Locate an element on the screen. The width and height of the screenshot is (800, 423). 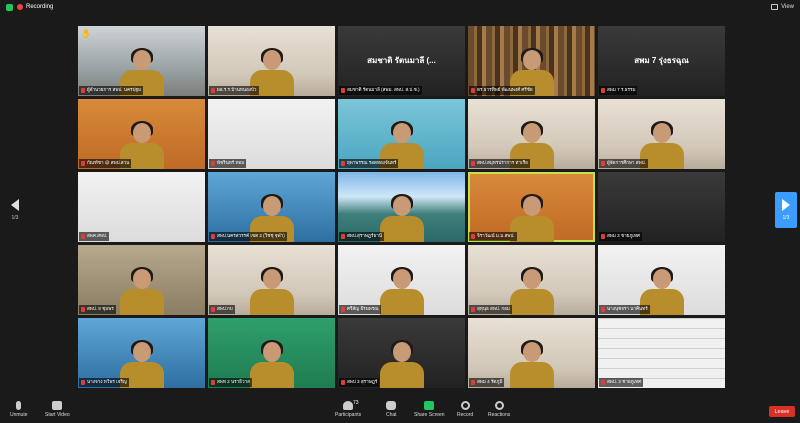
participant-name-label: ศรีสัญ ธีรนพรณ is located at coordinates (360, 309).